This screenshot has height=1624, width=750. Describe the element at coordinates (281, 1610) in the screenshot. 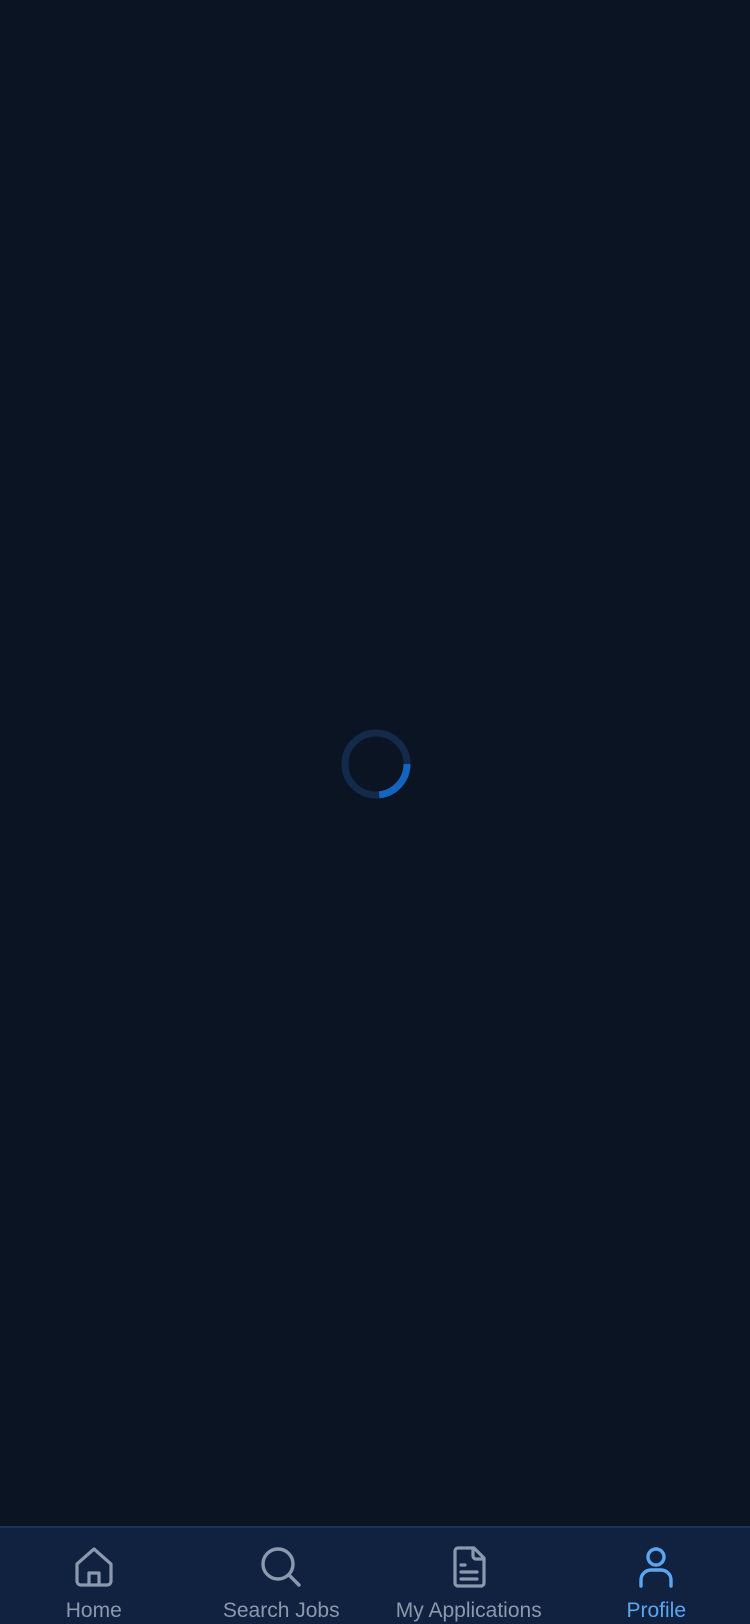

I see `tab-search-jobs-label: Search Jobs` at that location.